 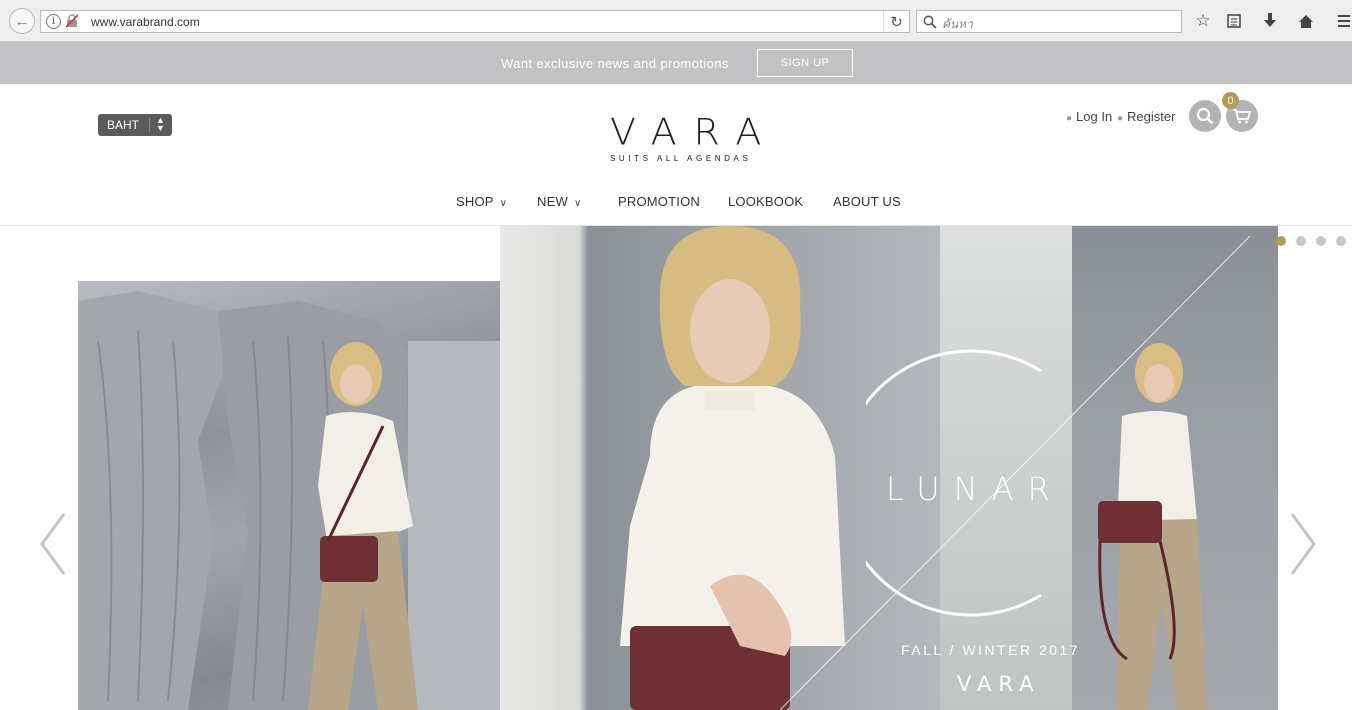 What do you see at coordinates (1242, 116) in the screenshot?
I see `cart-icon` at bounding box center [1242, 116].